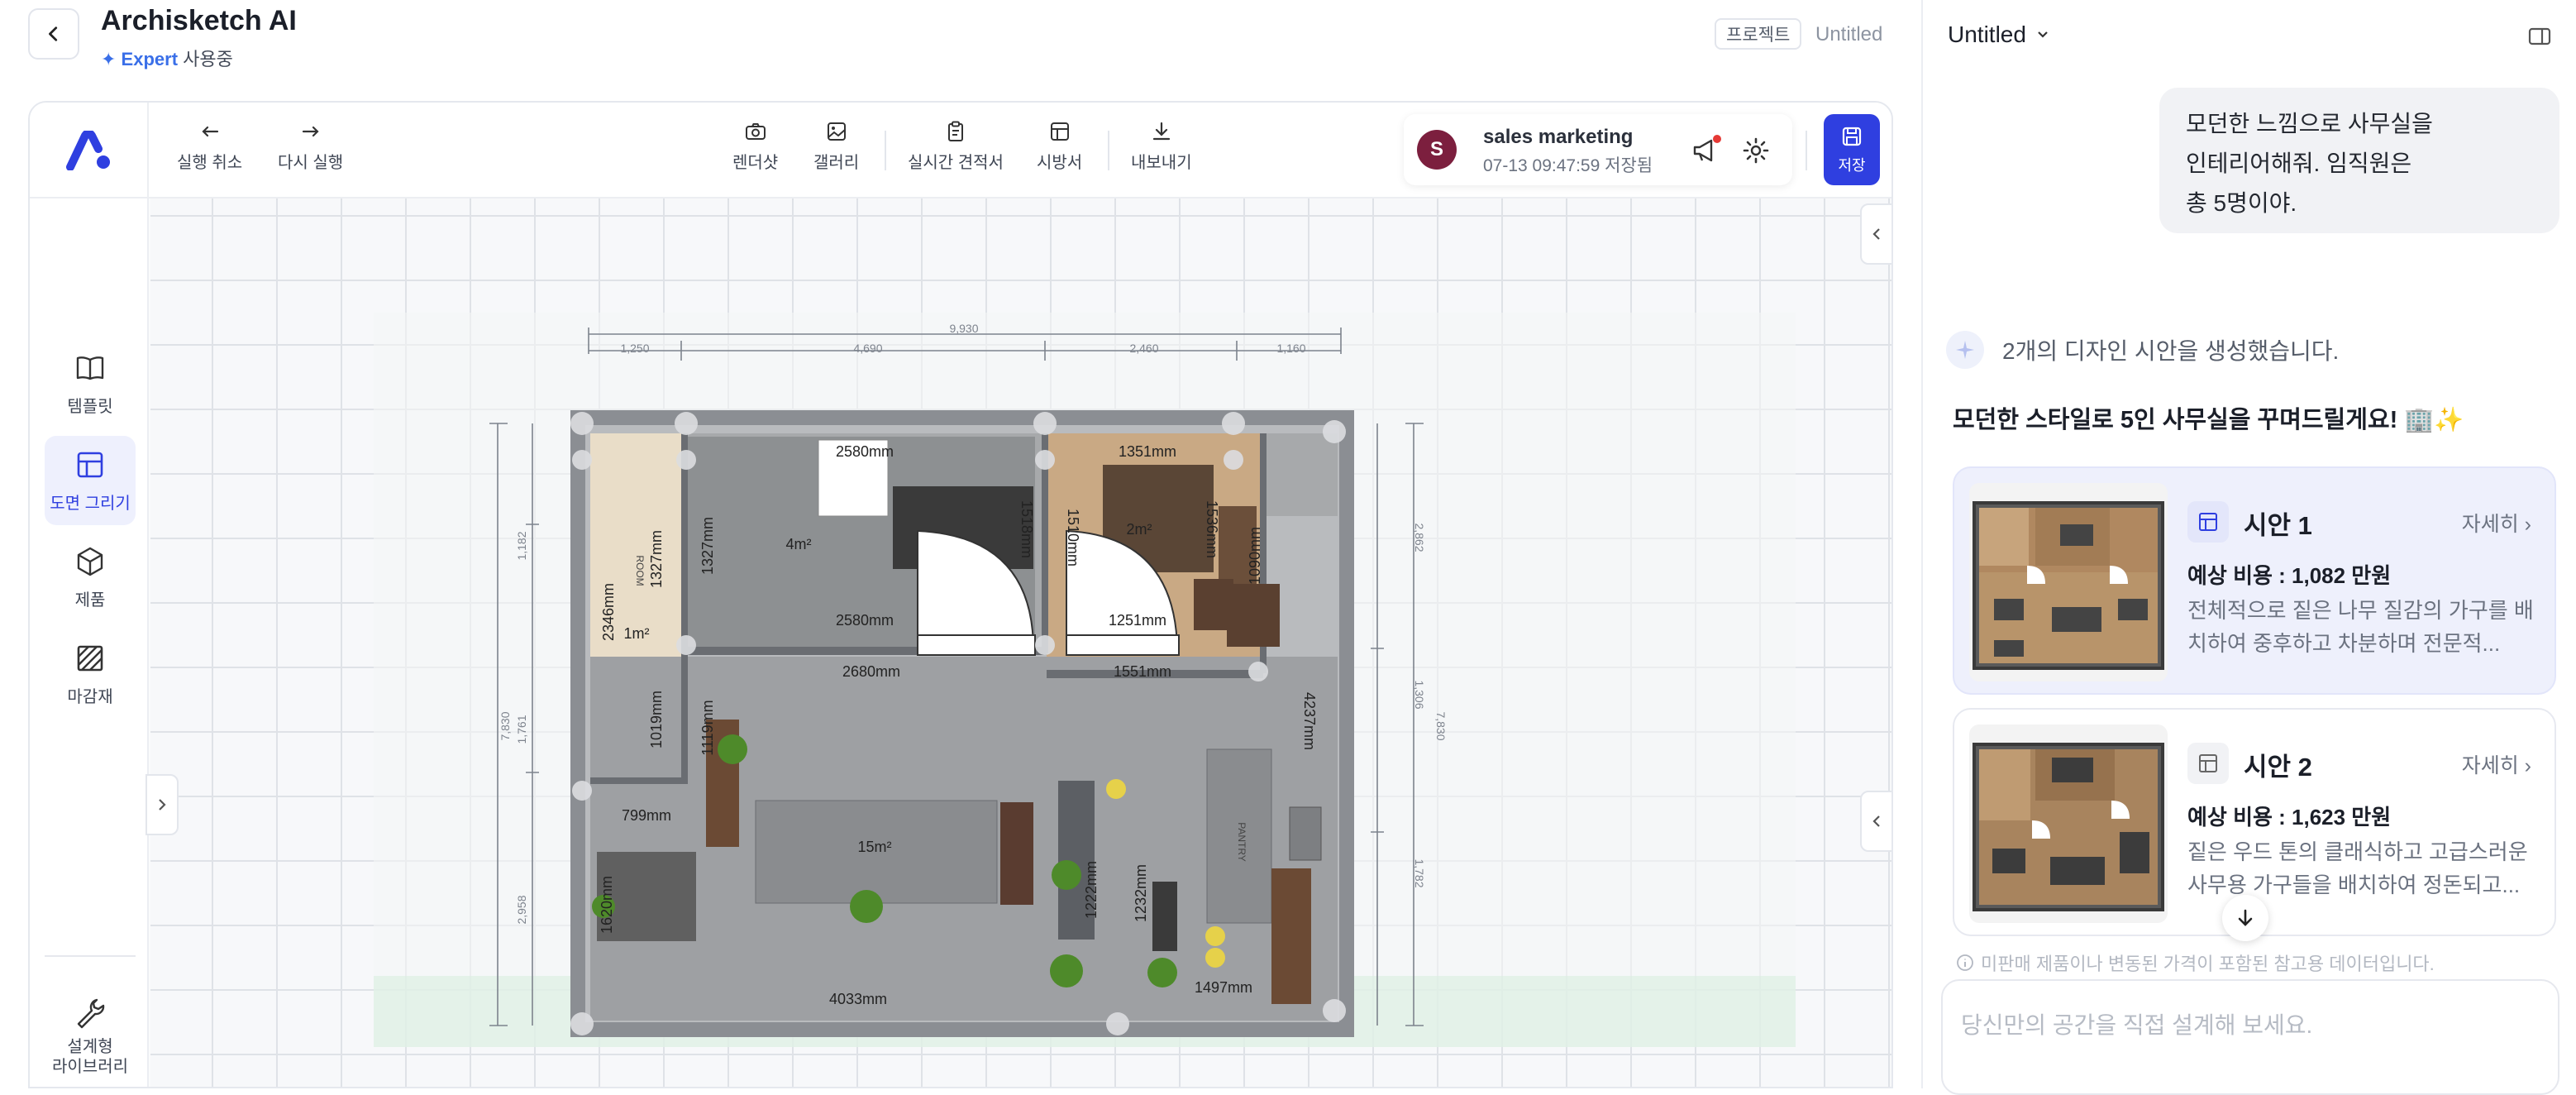  Describe the element at coordinates (310, 131) in the screenshot. I see `arrow-right-icon` at that location.